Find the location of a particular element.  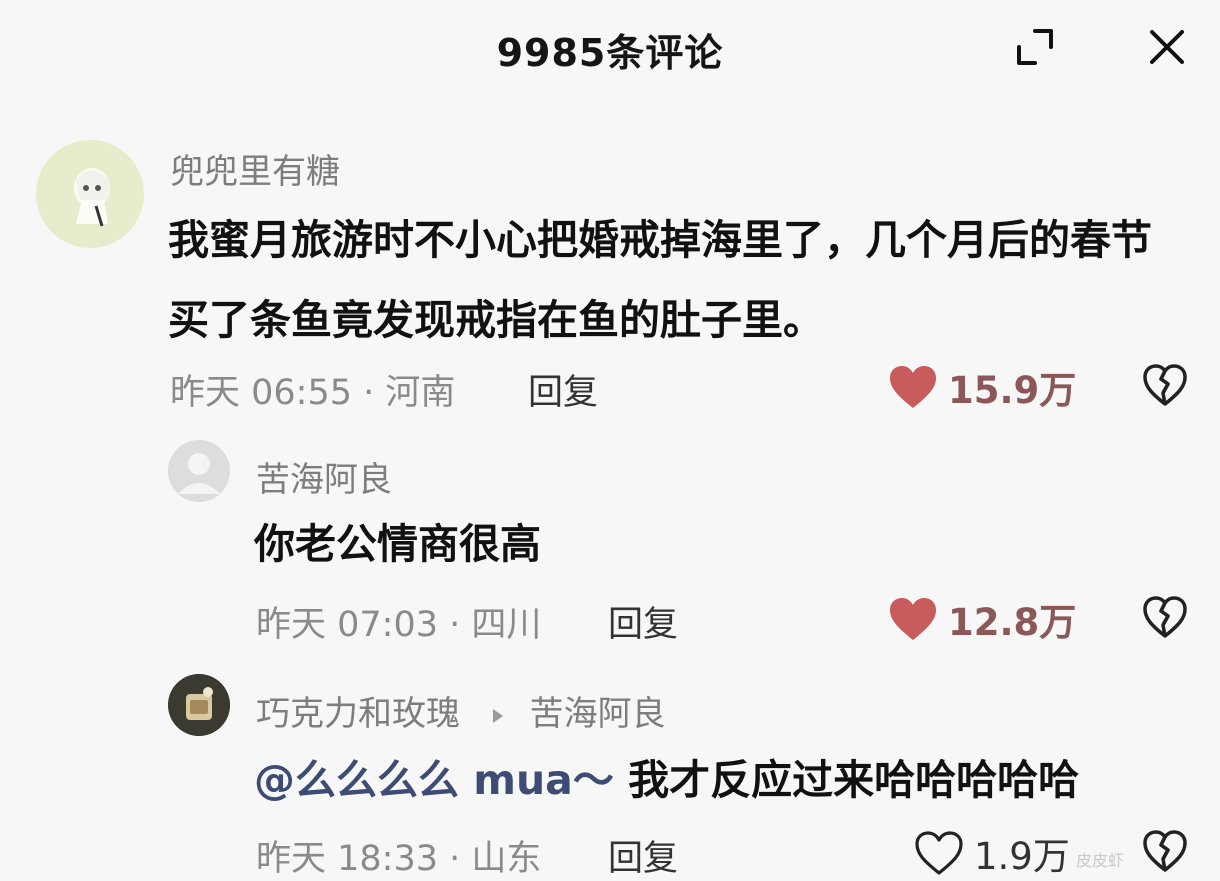

comment-username: 兜兜里有糖 is located at coordinates (255, 168).